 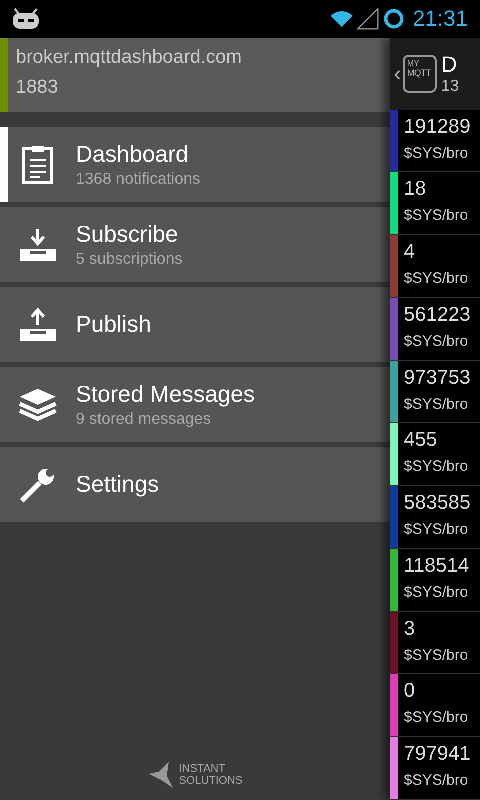 What do you see at coordinates (118, 484) in the screenshot?
I see `menu-label: Settings` at bounding box center [118, 484].